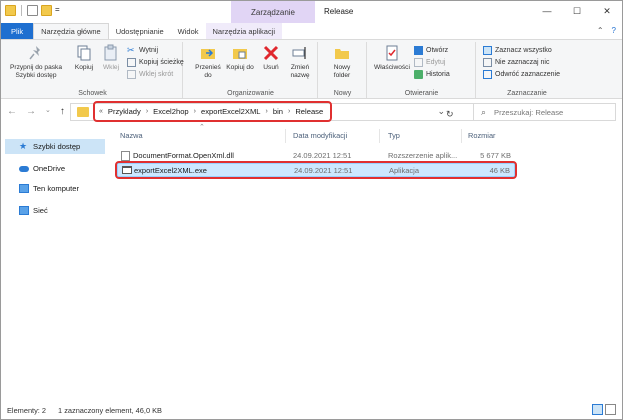 This screenshot has height=420, width=623. Describe the element at coordinates (484, 112) in the screenshot. I see `search-icon: ⌕` at that location.